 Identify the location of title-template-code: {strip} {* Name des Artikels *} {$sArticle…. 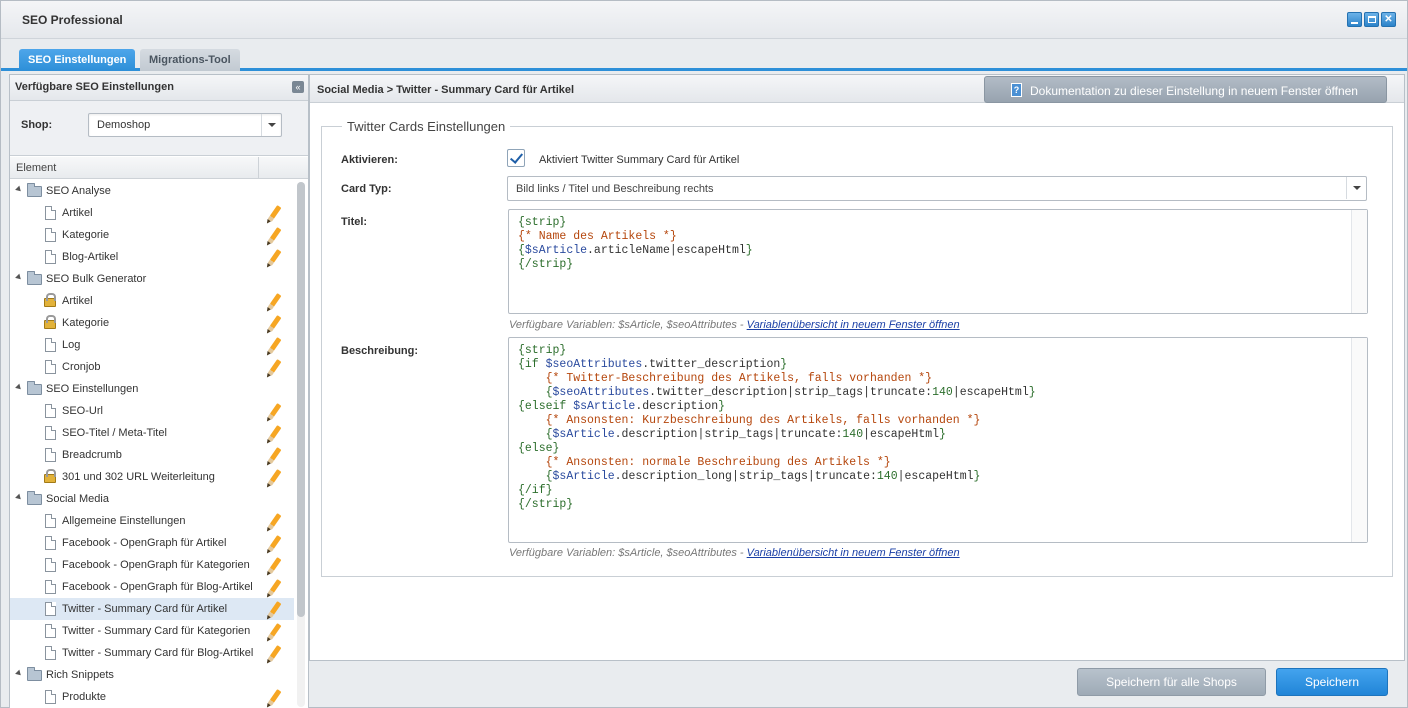
(635, 244).